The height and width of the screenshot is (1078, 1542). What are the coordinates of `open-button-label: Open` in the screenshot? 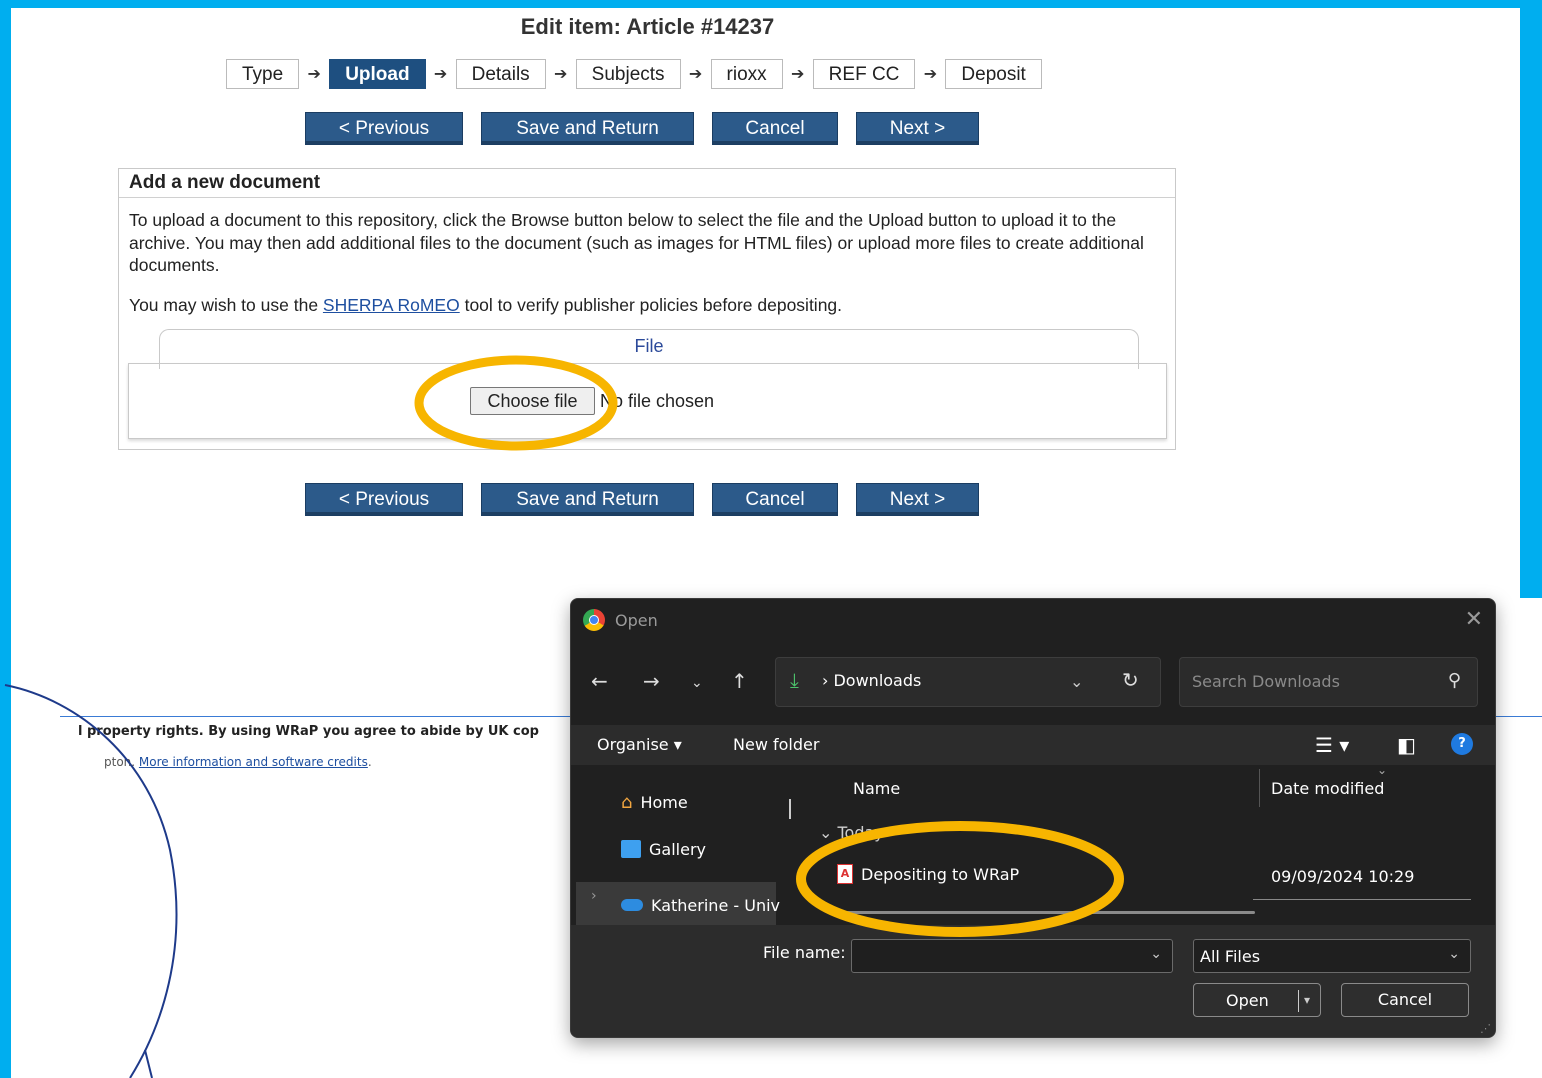 It's located at (1247, 1000).